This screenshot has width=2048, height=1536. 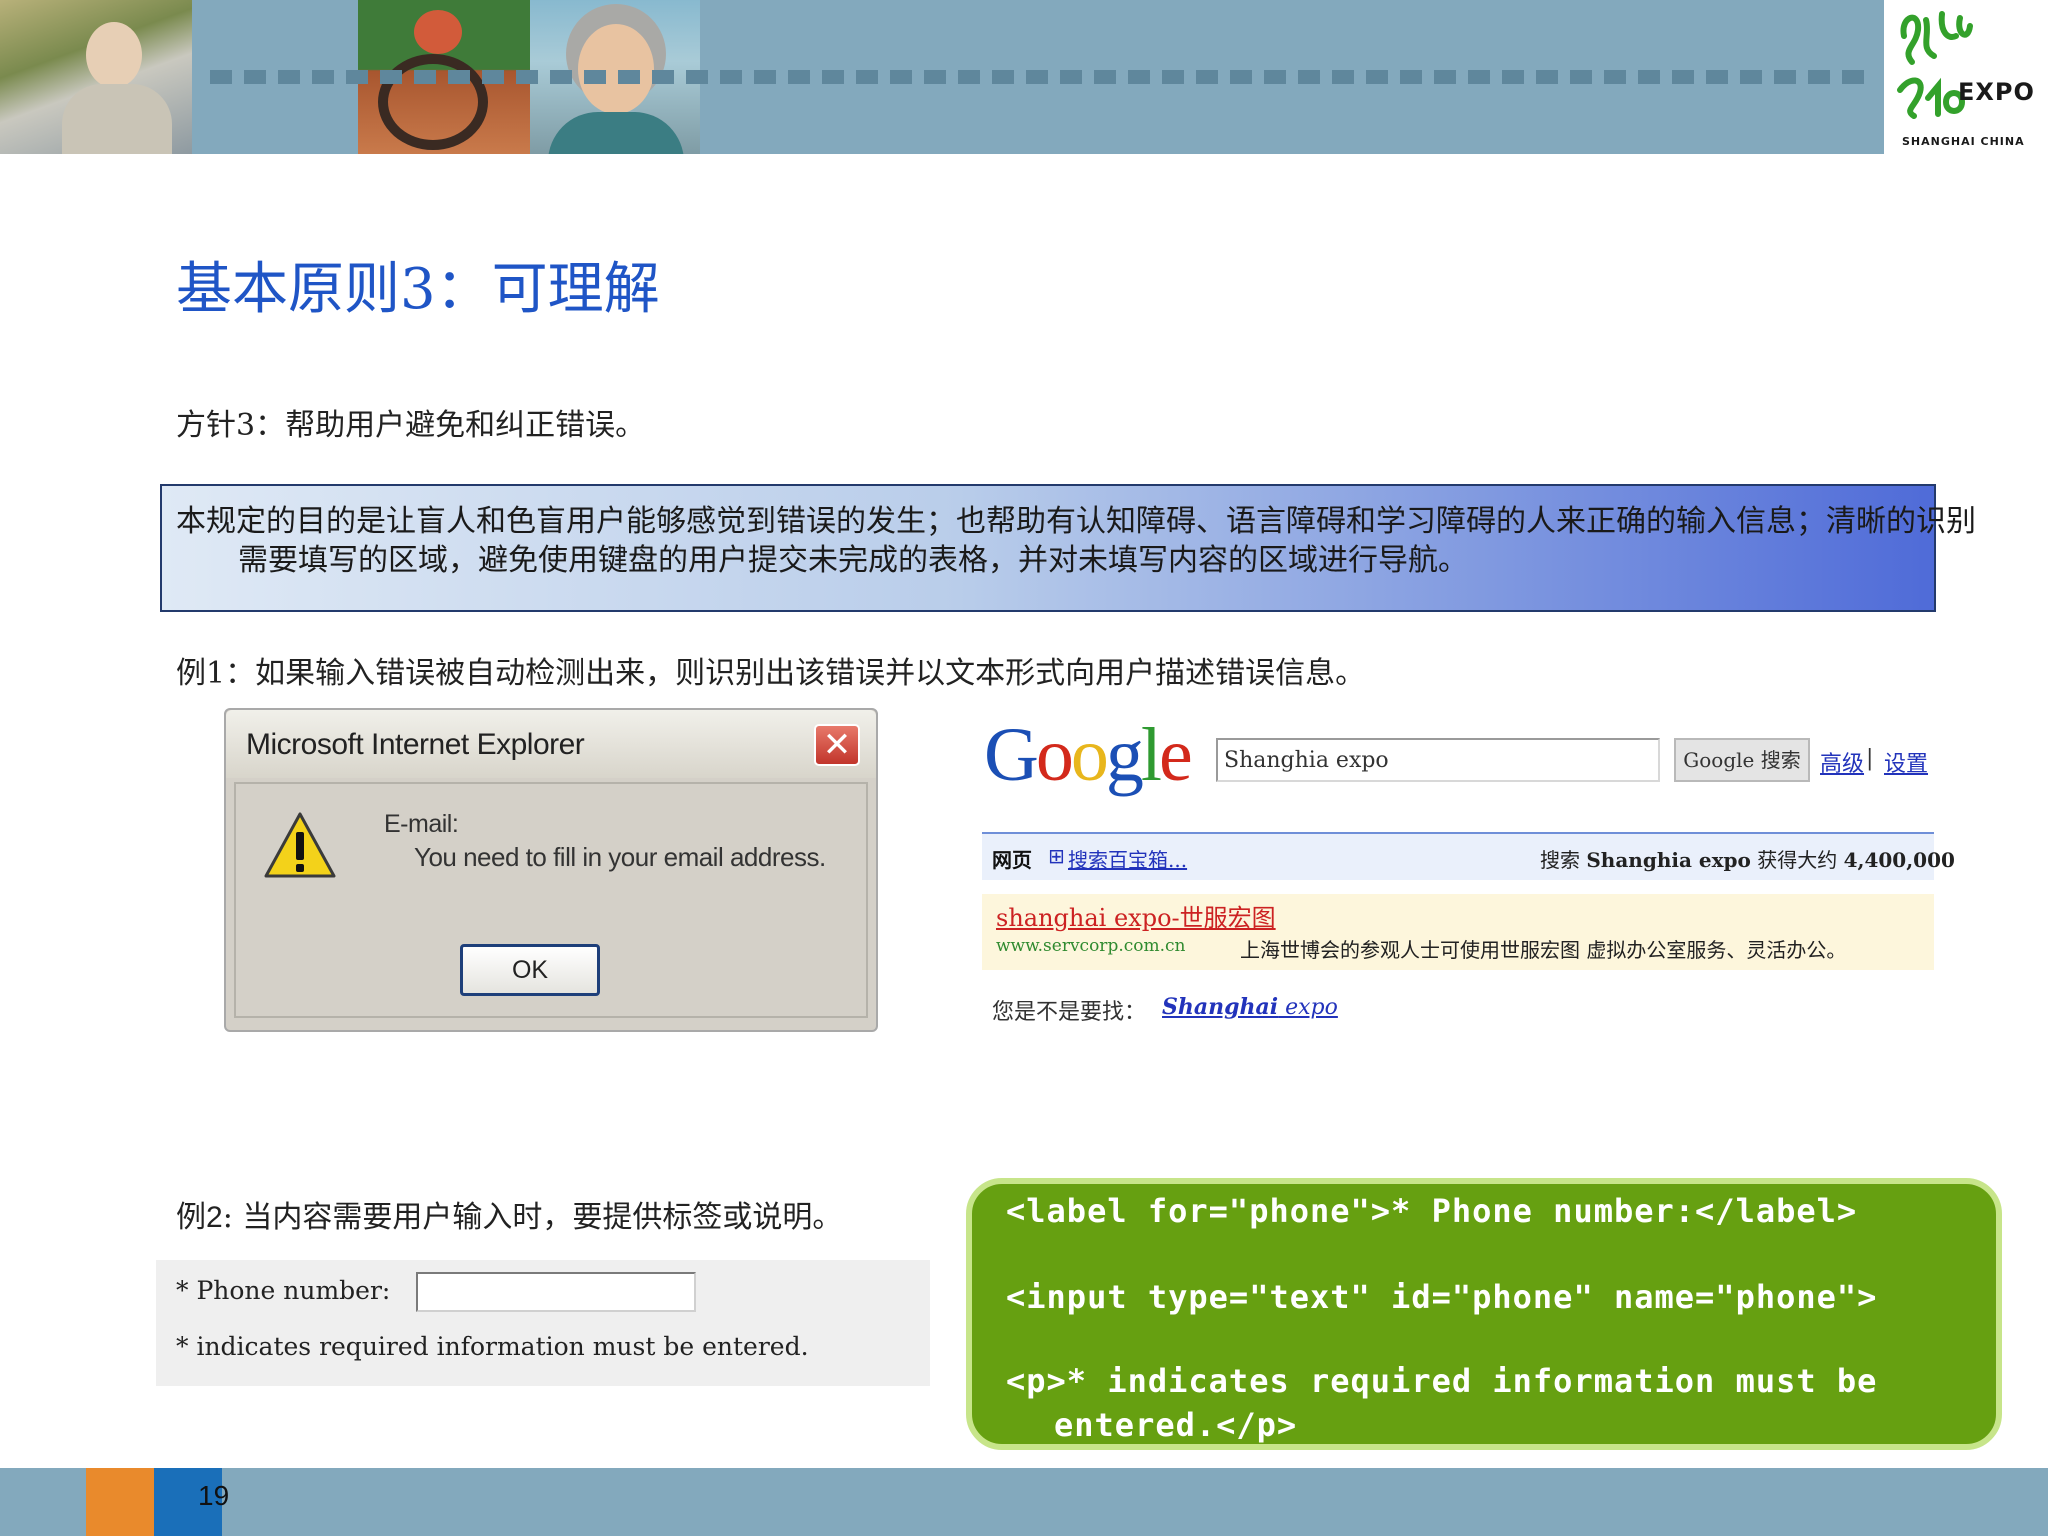 What do you see at coordinates (1906, 762) in the screenshot?
I see `settings-link: 设置` at bounding box center [1906, 762].